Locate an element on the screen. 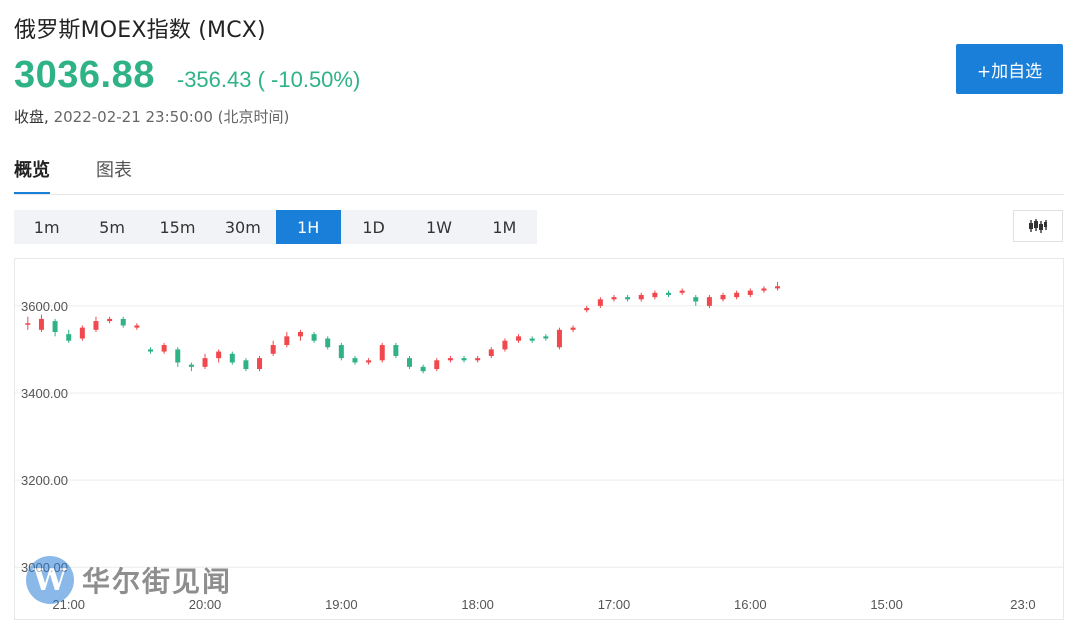  x-tick-label: 17:00 is located at coordinates (614, 604).